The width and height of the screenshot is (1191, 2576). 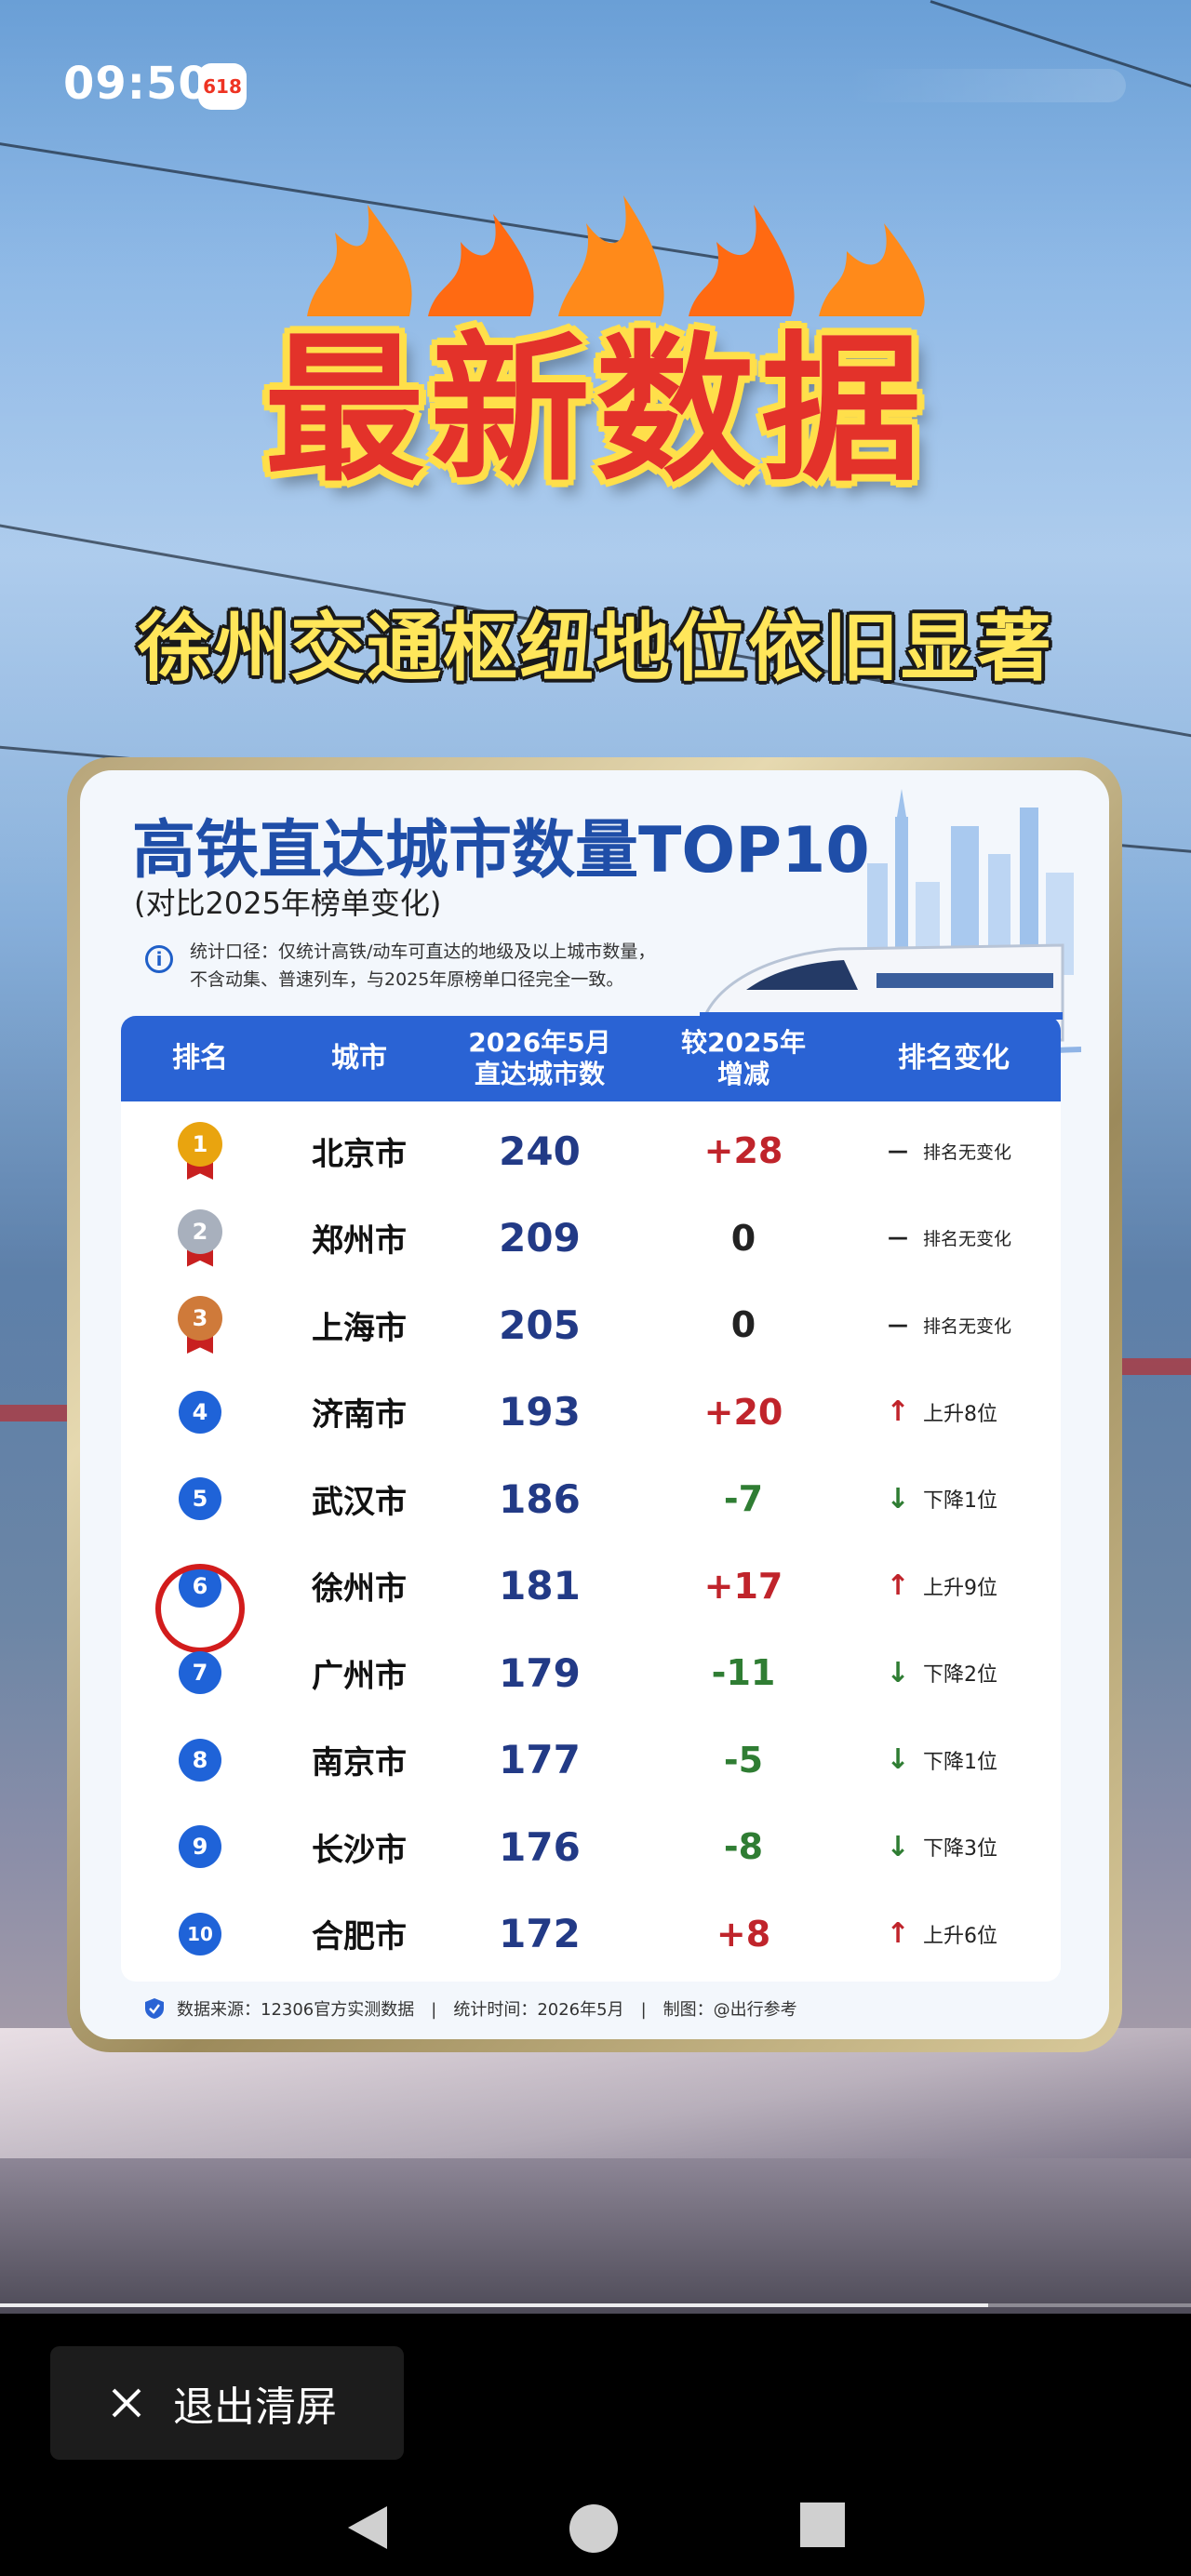 I want to click on header-delta-line: 增减, so click(x=742, y=1074).